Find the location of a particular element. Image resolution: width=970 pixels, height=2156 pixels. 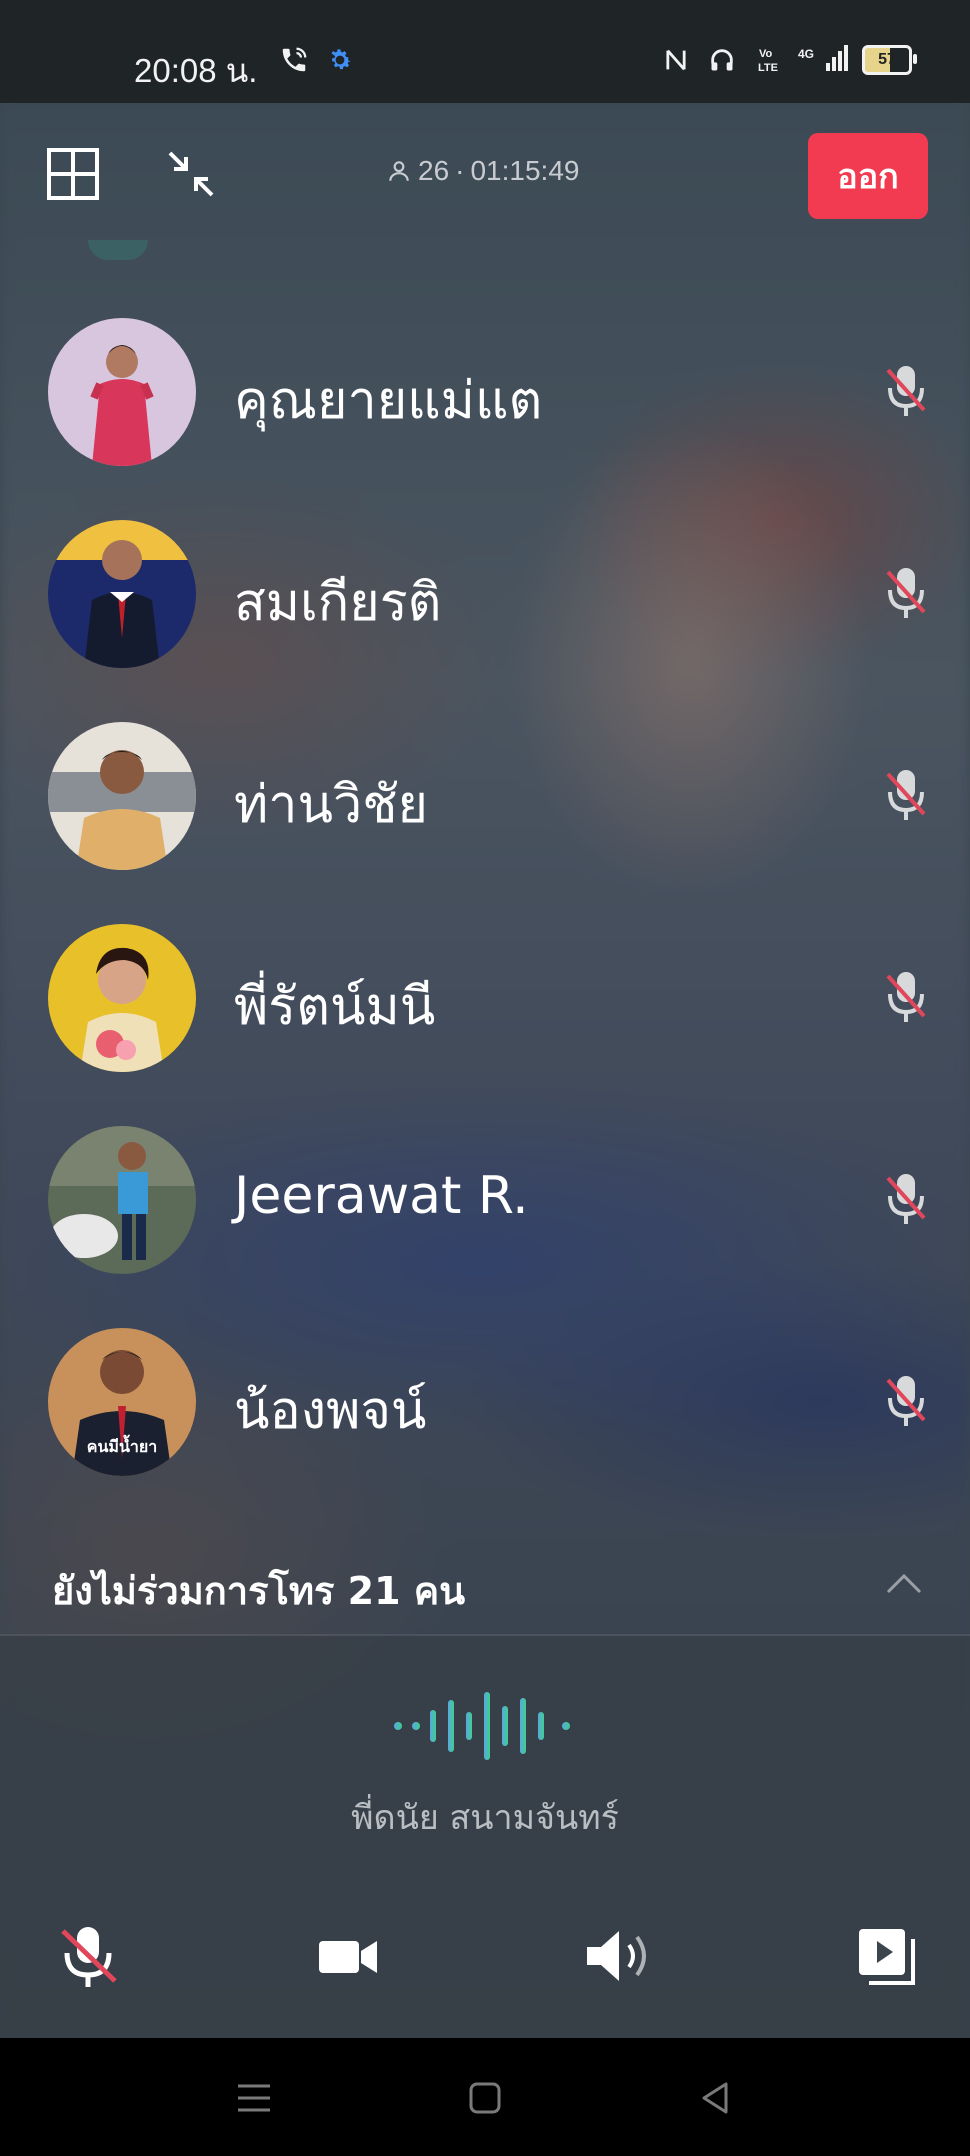

share-screen-button is located at coordinates (886, 1956).